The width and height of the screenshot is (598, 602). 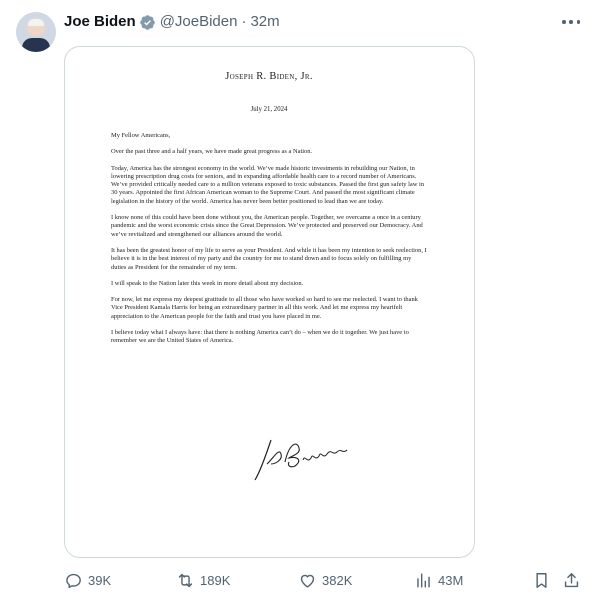 What do you see at coordinates (307, 581) in the screenshot?
I see `heart-icon` at bounding box center [307, 581].